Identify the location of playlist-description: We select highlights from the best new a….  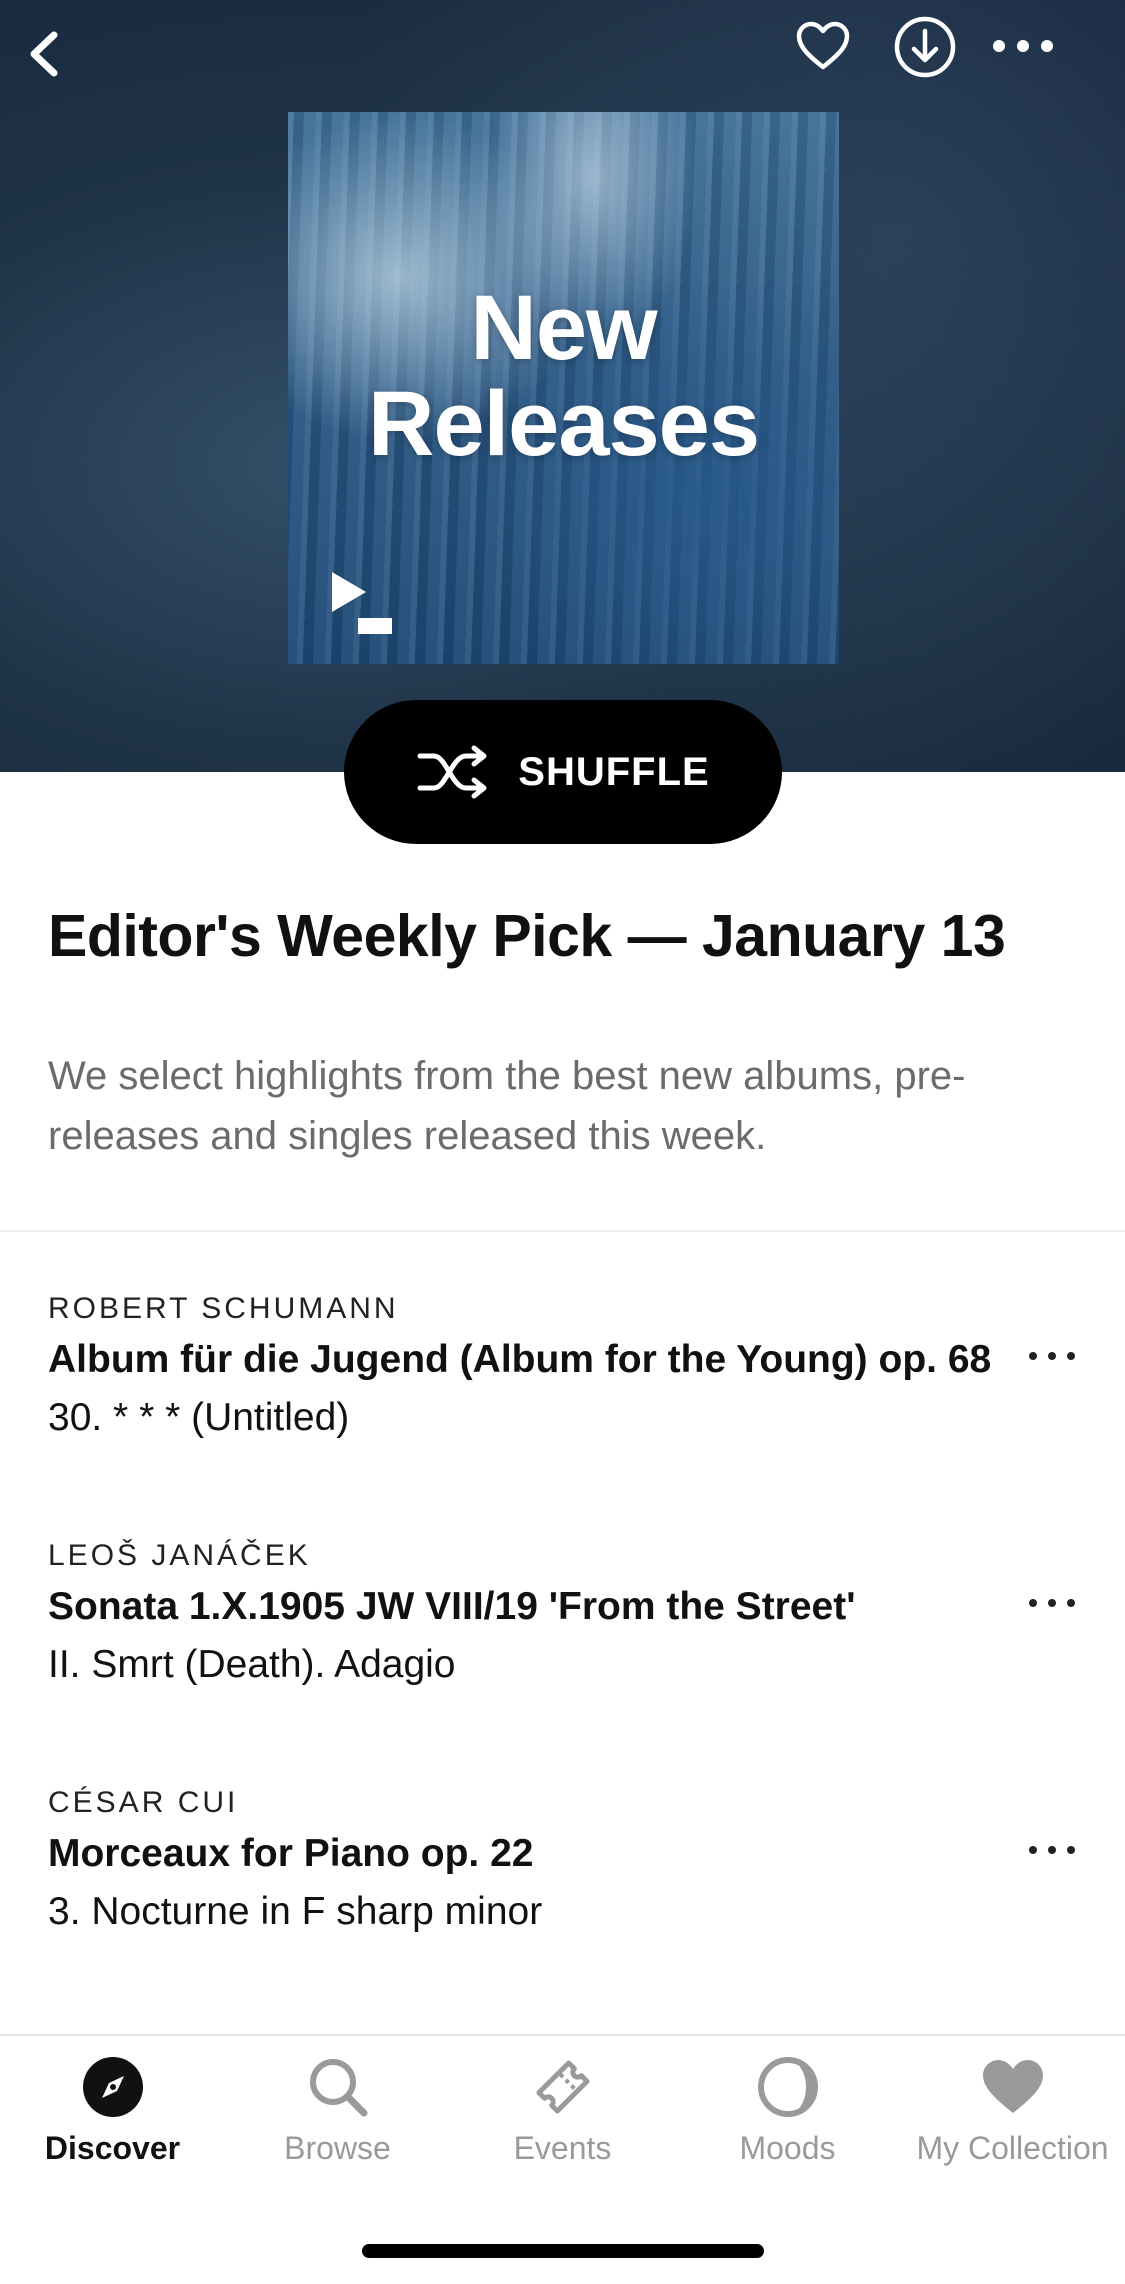
(507, 1106).